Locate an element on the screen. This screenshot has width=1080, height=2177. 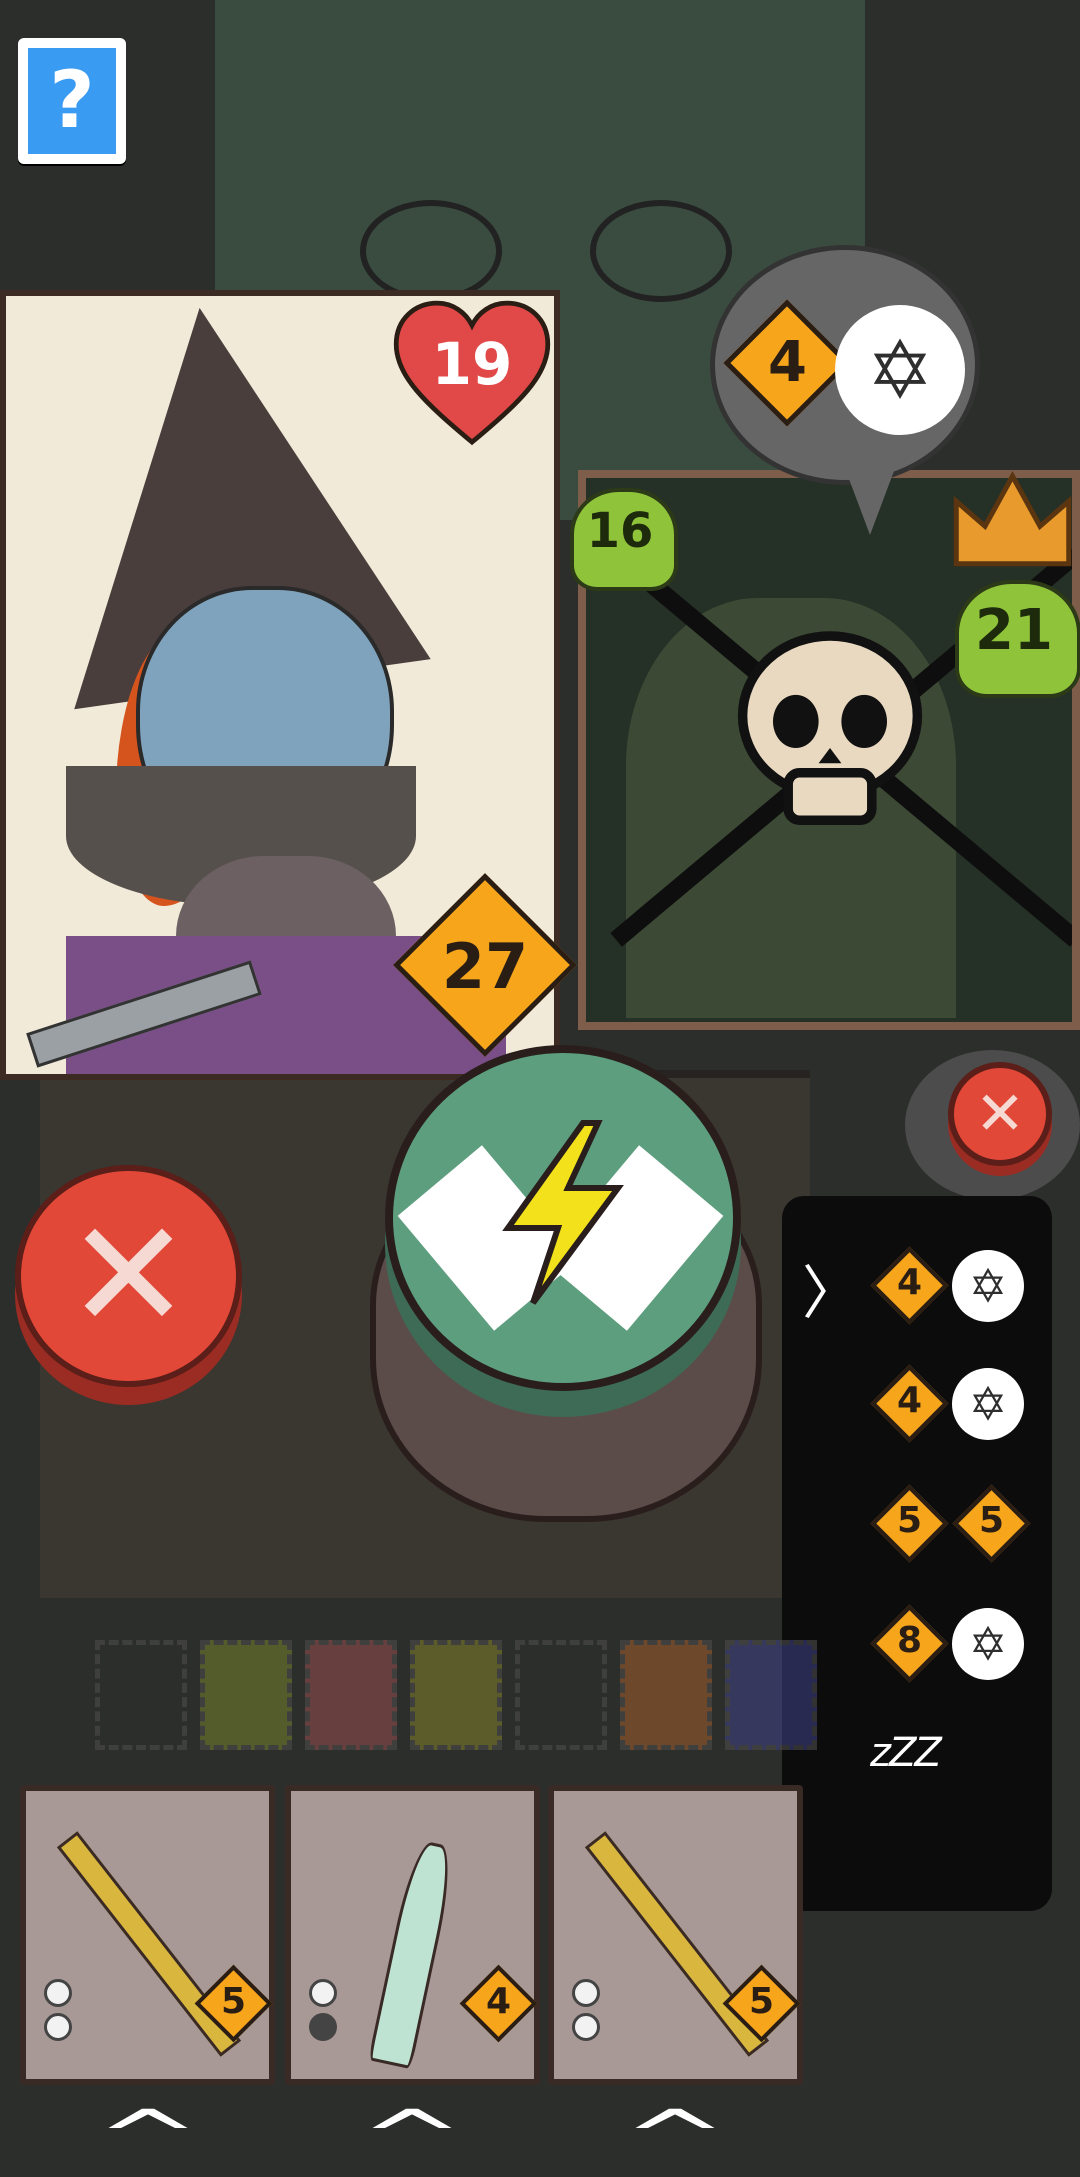
help-button: ? is located at coordinates (72, 101).